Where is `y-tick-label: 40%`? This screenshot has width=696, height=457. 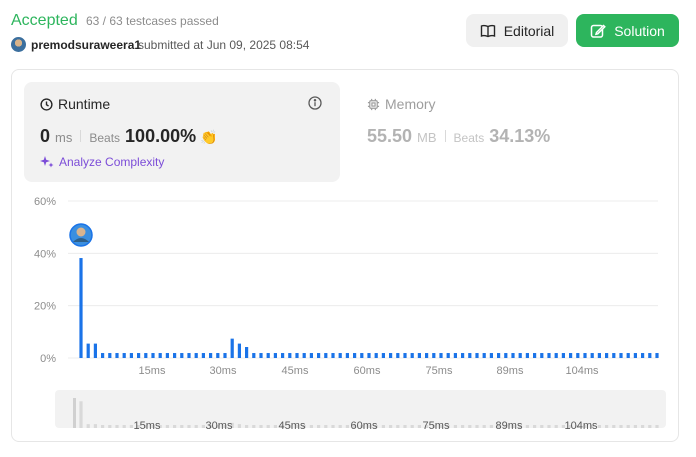 y-tick-label: 40% is located at coordinates (45, 254).